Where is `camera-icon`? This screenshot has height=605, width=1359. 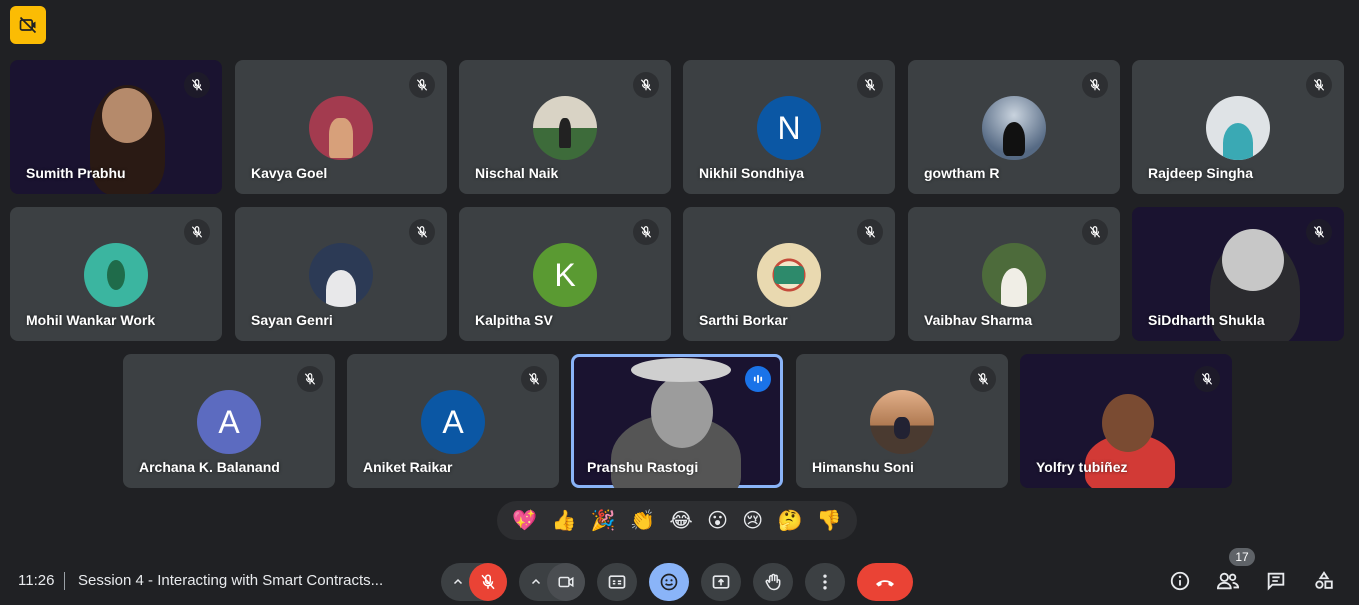
camera-icon is located at coordinates (566, 582).